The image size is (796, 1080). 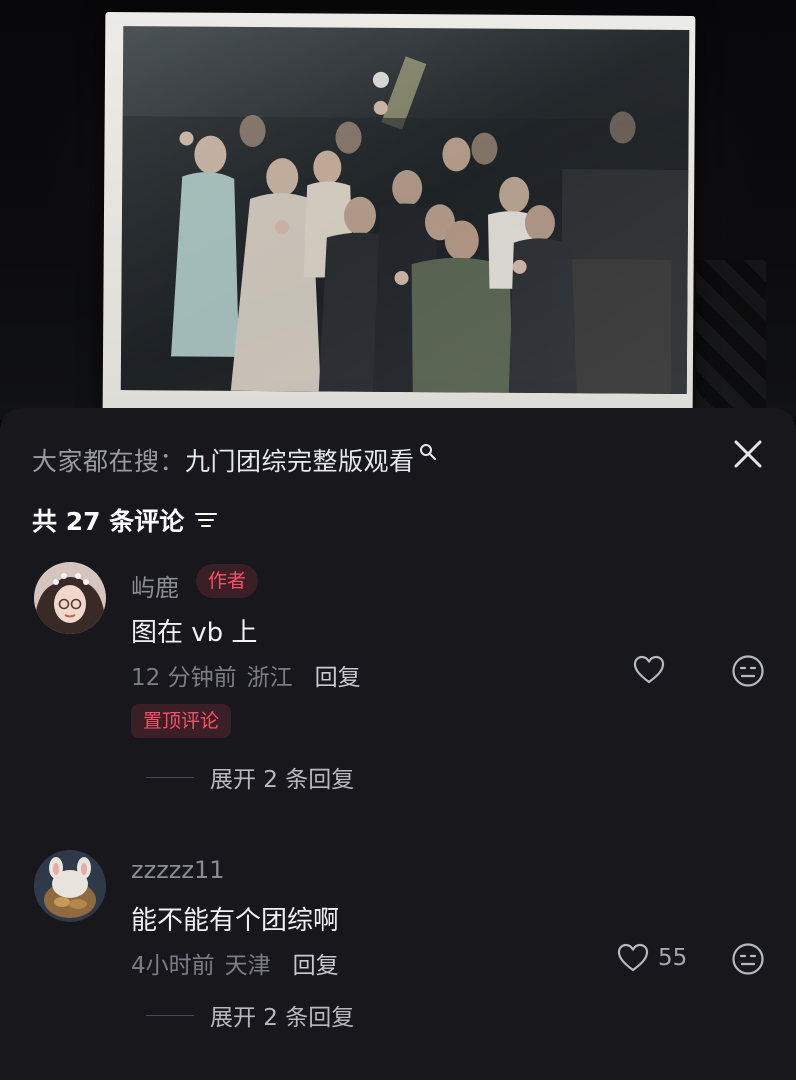 I want to click on comment-location: 天津, so click(x=247, y=966).